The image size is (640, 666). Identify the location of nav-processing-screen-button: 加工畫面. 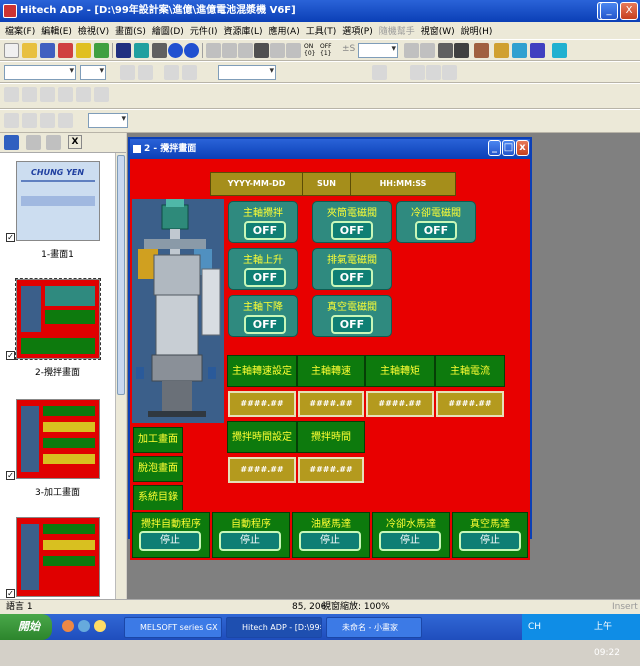
(158, 440).